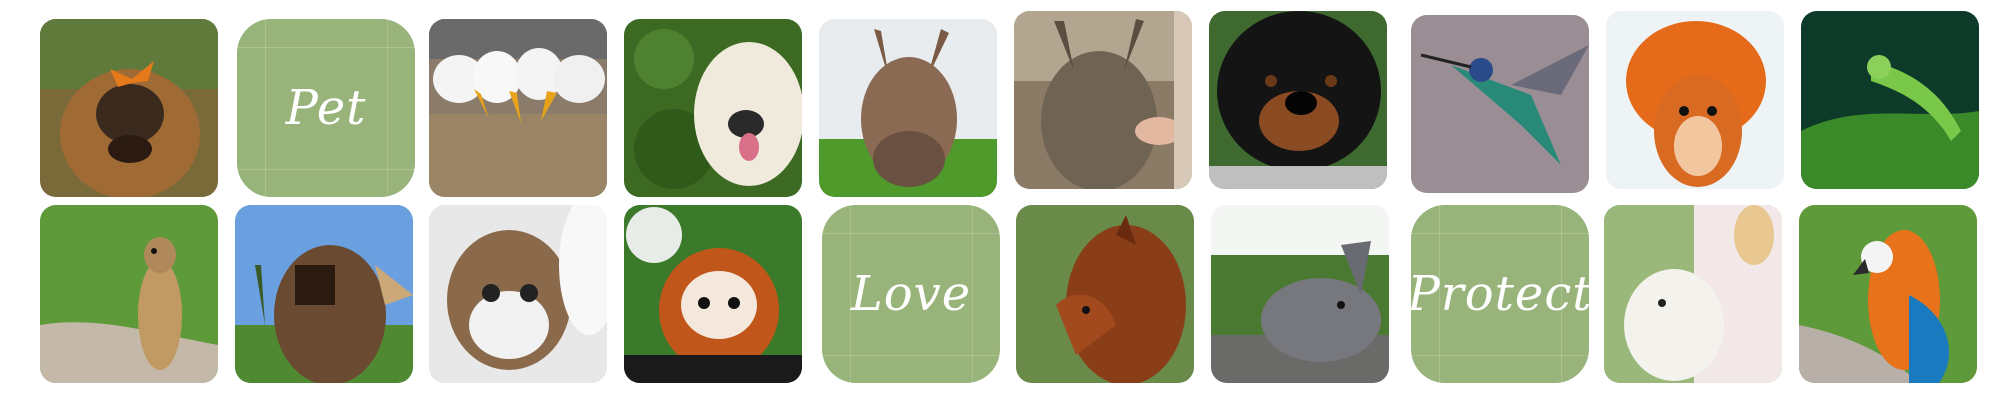 This screenshot has width=2000, height=400. What do you see at coordinates (129, 294) in the screenshot?
I see `meerkat-photo` at bounding box center [129, 294].